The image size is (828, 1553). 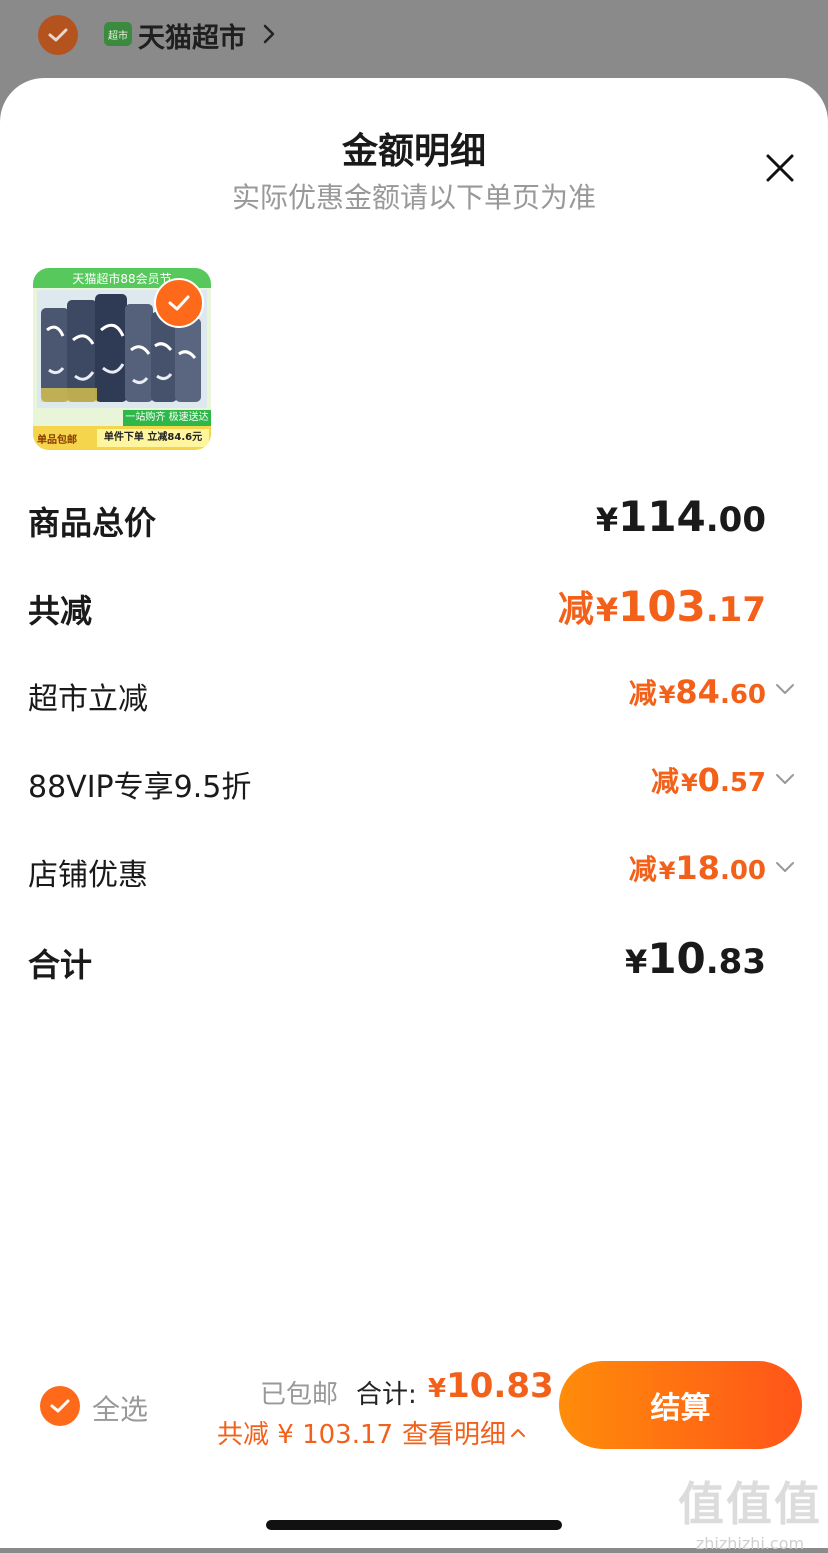 What do you see at coordinates (680, 1405) in the screenshot?
I see `checkout-button: 结算` at bounding box center [680, 1405].